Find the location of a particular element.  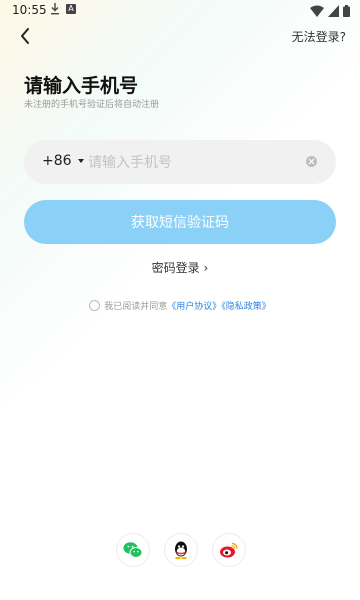

privacy-policy-link: 《隐私政策》 is located at coordinates (246, 307).